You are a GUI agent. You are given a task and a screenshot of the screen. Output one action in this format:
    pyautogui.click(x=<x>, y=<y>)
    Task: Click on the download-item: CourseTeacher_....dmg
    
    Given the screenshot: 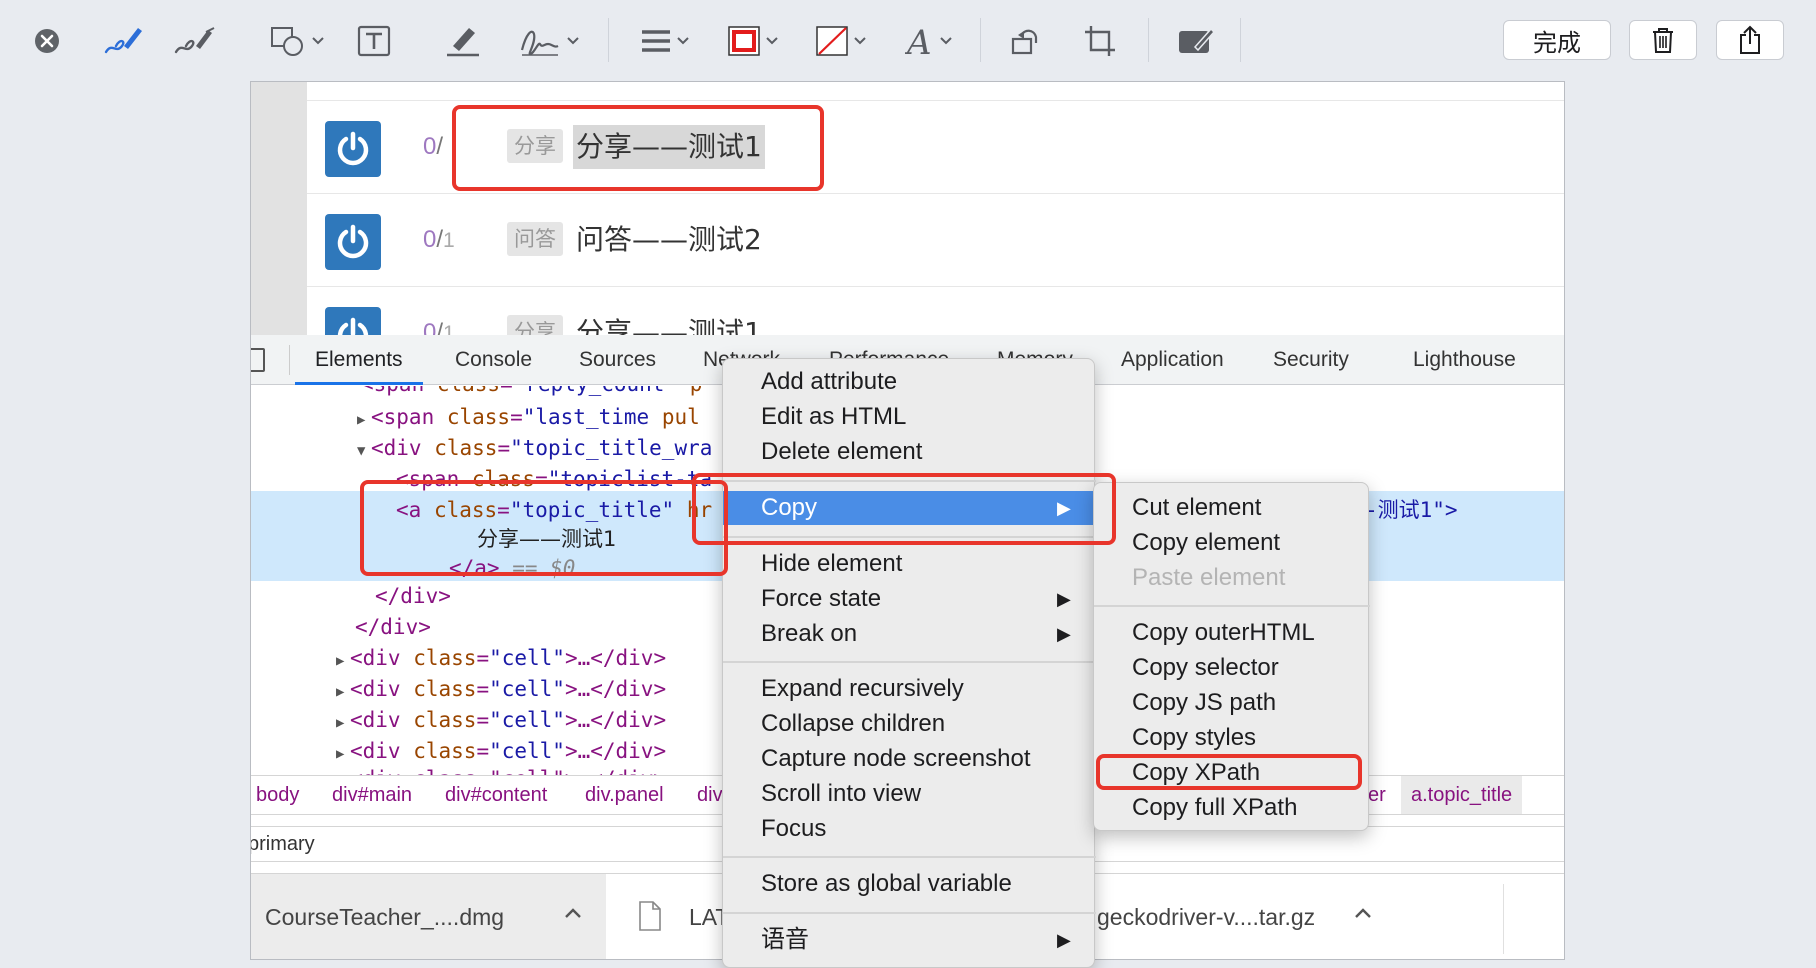 What is the action you would take?
    pyautogui.click(x=428, y=916)
    